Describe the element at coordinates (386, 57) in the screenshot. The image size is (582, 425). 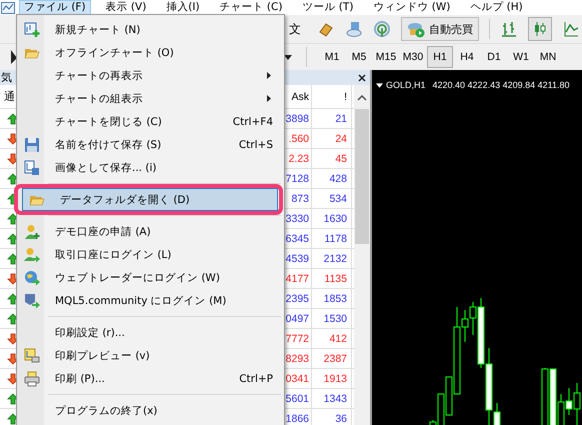
I see `timeframe-button: M15` at that location.